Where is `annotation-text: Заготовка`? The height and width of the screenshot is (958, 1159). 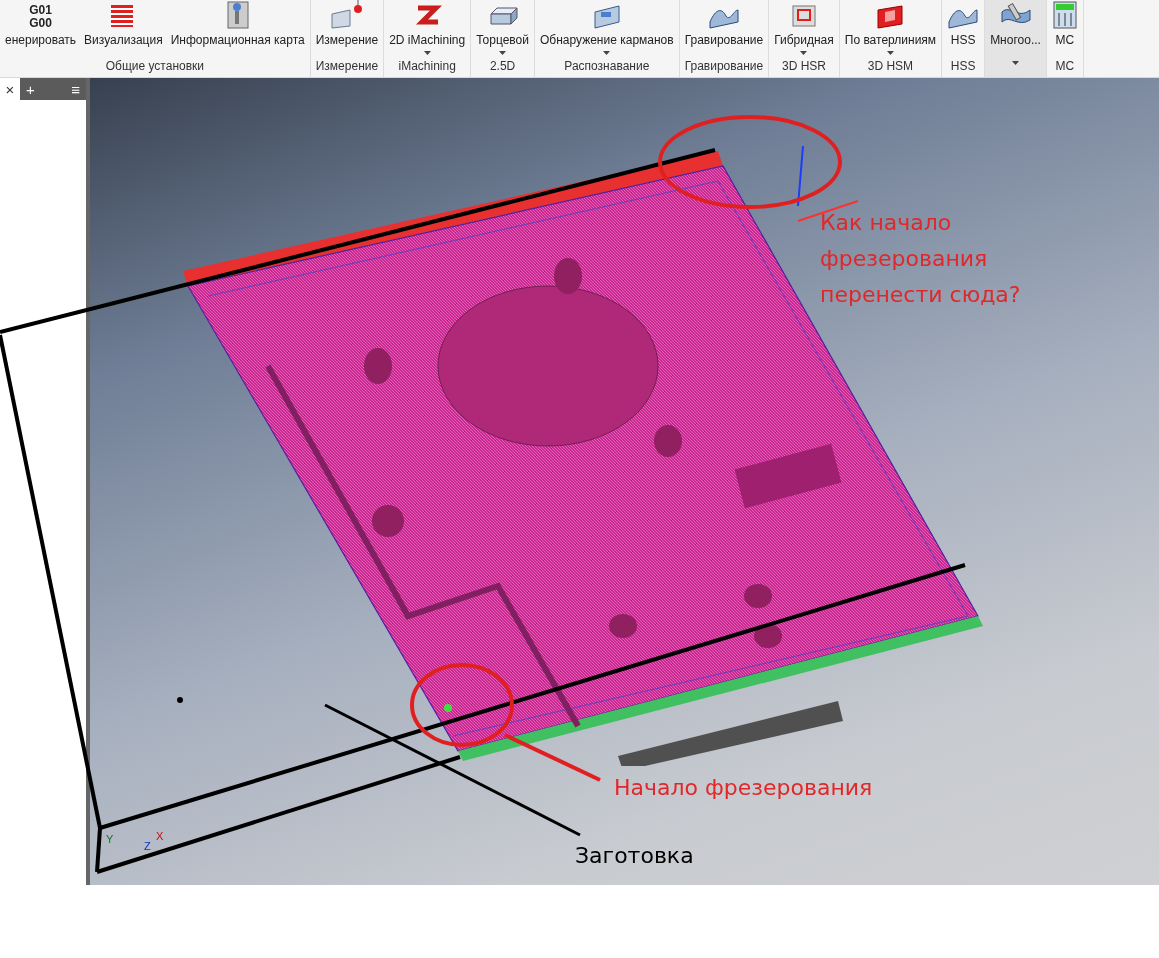
annotation-text: Заготовка is located at coordinates (635, 856).